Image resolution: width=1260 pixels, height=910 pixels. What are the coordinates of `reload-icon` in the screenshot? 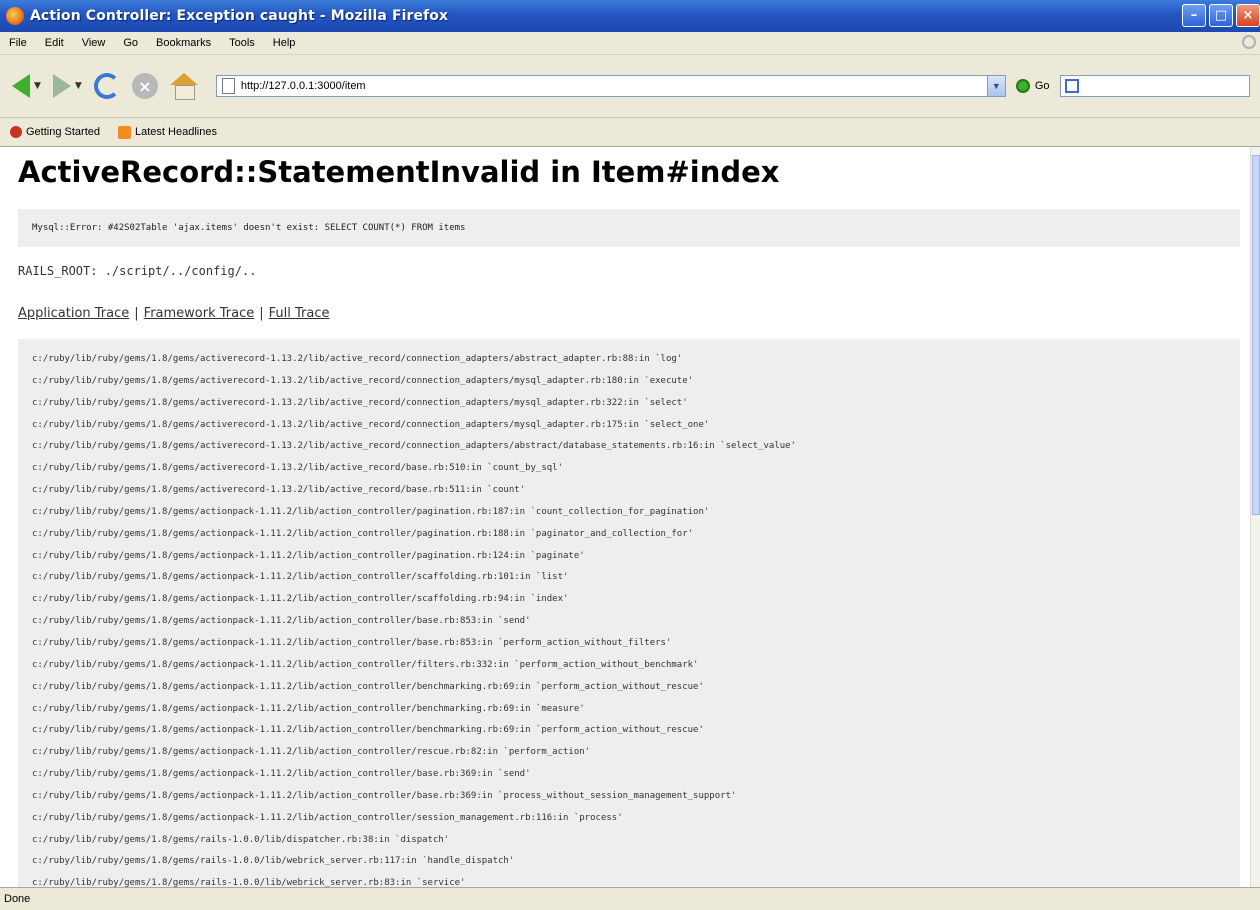 It's located at (106, 86).